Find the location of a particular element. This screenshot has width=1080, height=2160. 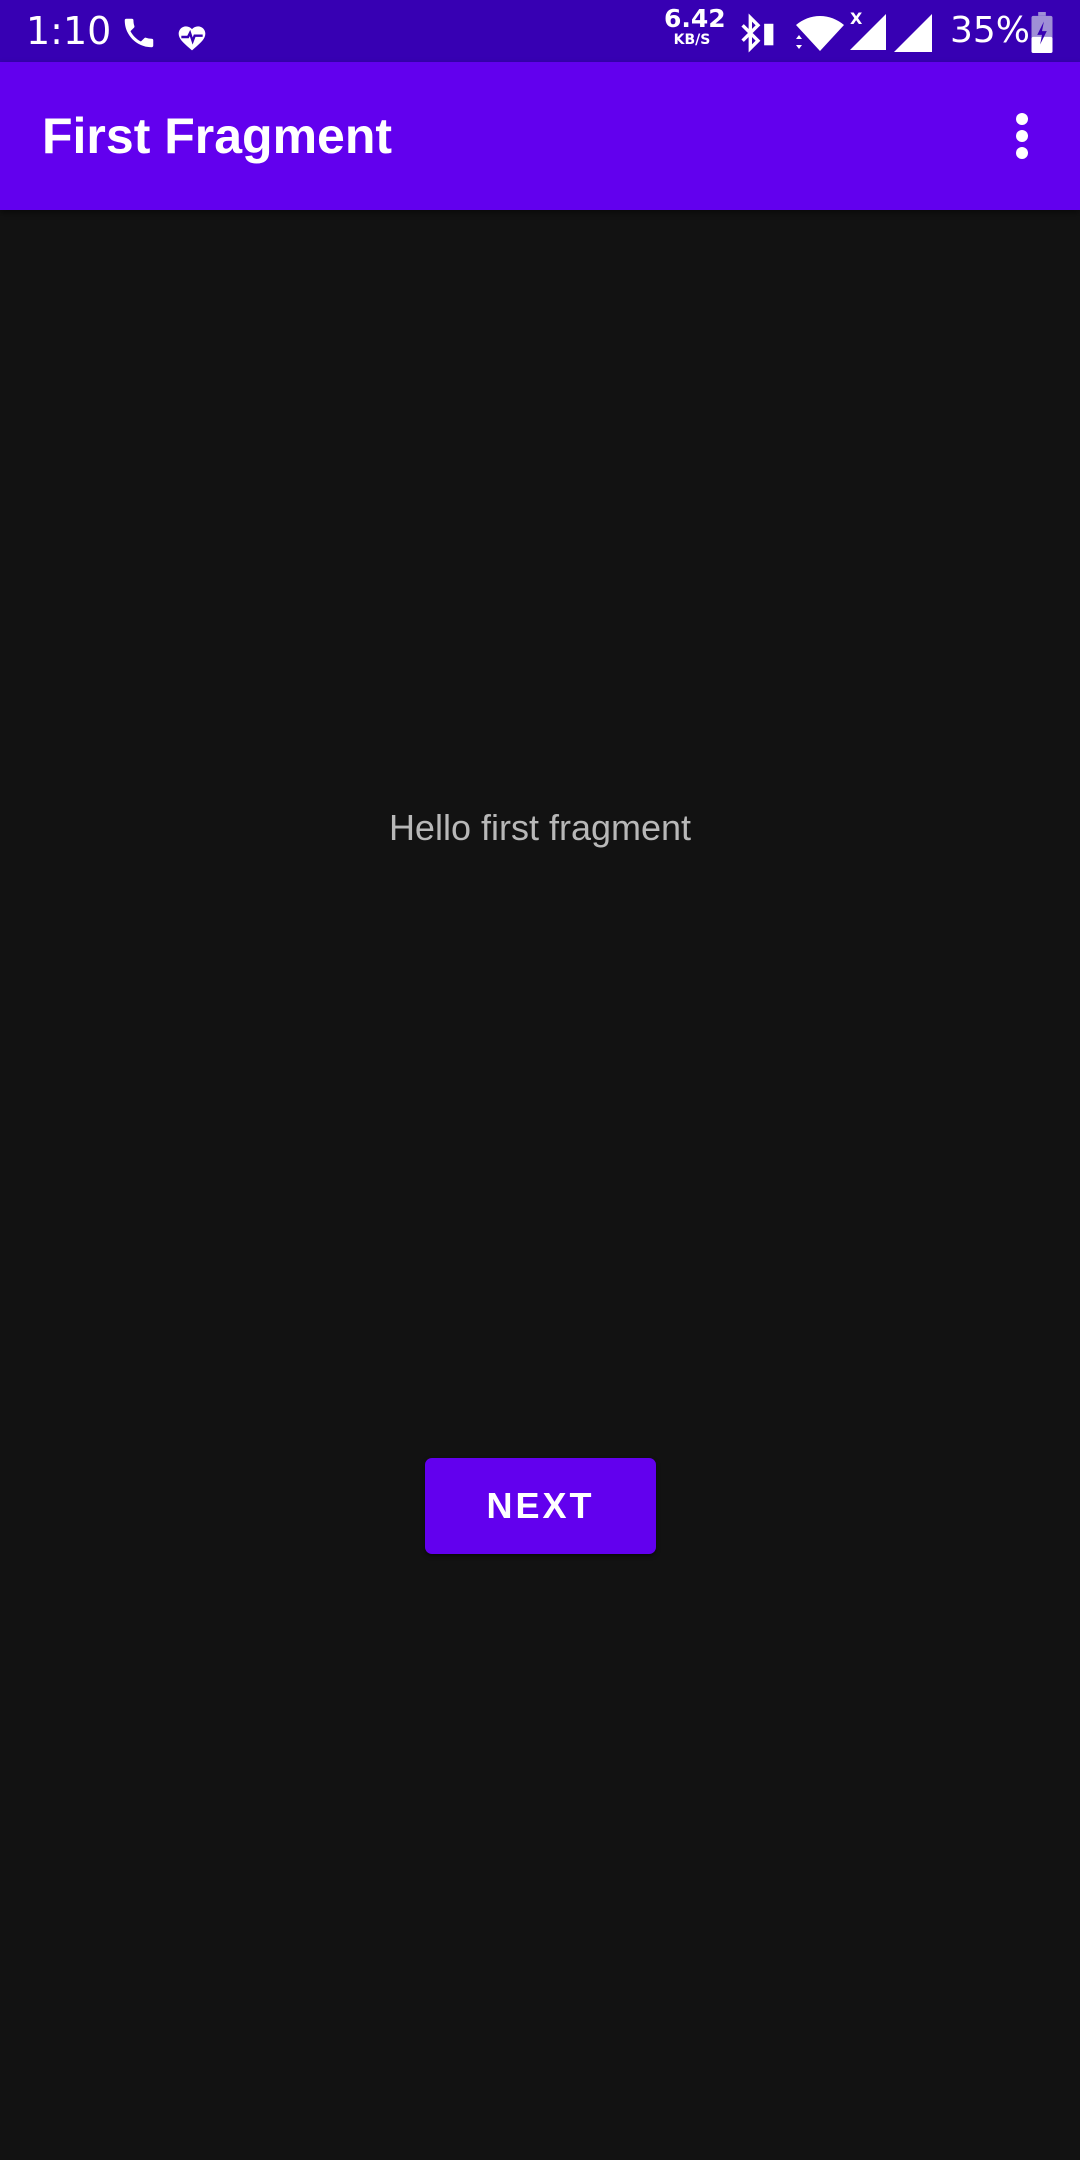

wifi-icon is located at coordinates (820, 33).